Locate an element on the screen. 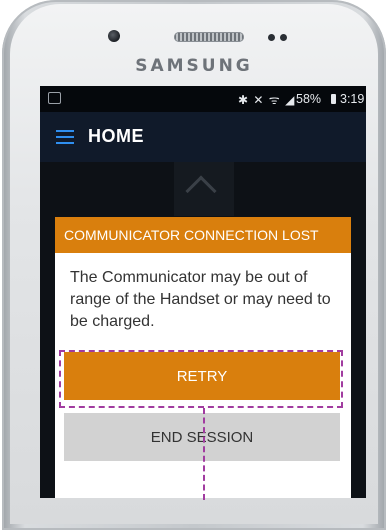 The width and height of the screenshot is (386, 530). light-sensor-icon is located at coordinates (283, 37).